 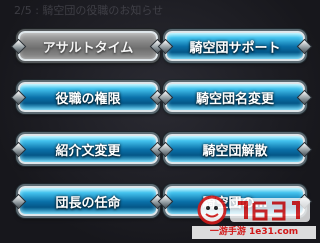 I want to click on role-permissions-button: 役職の権限, so click(x=88, y=97).